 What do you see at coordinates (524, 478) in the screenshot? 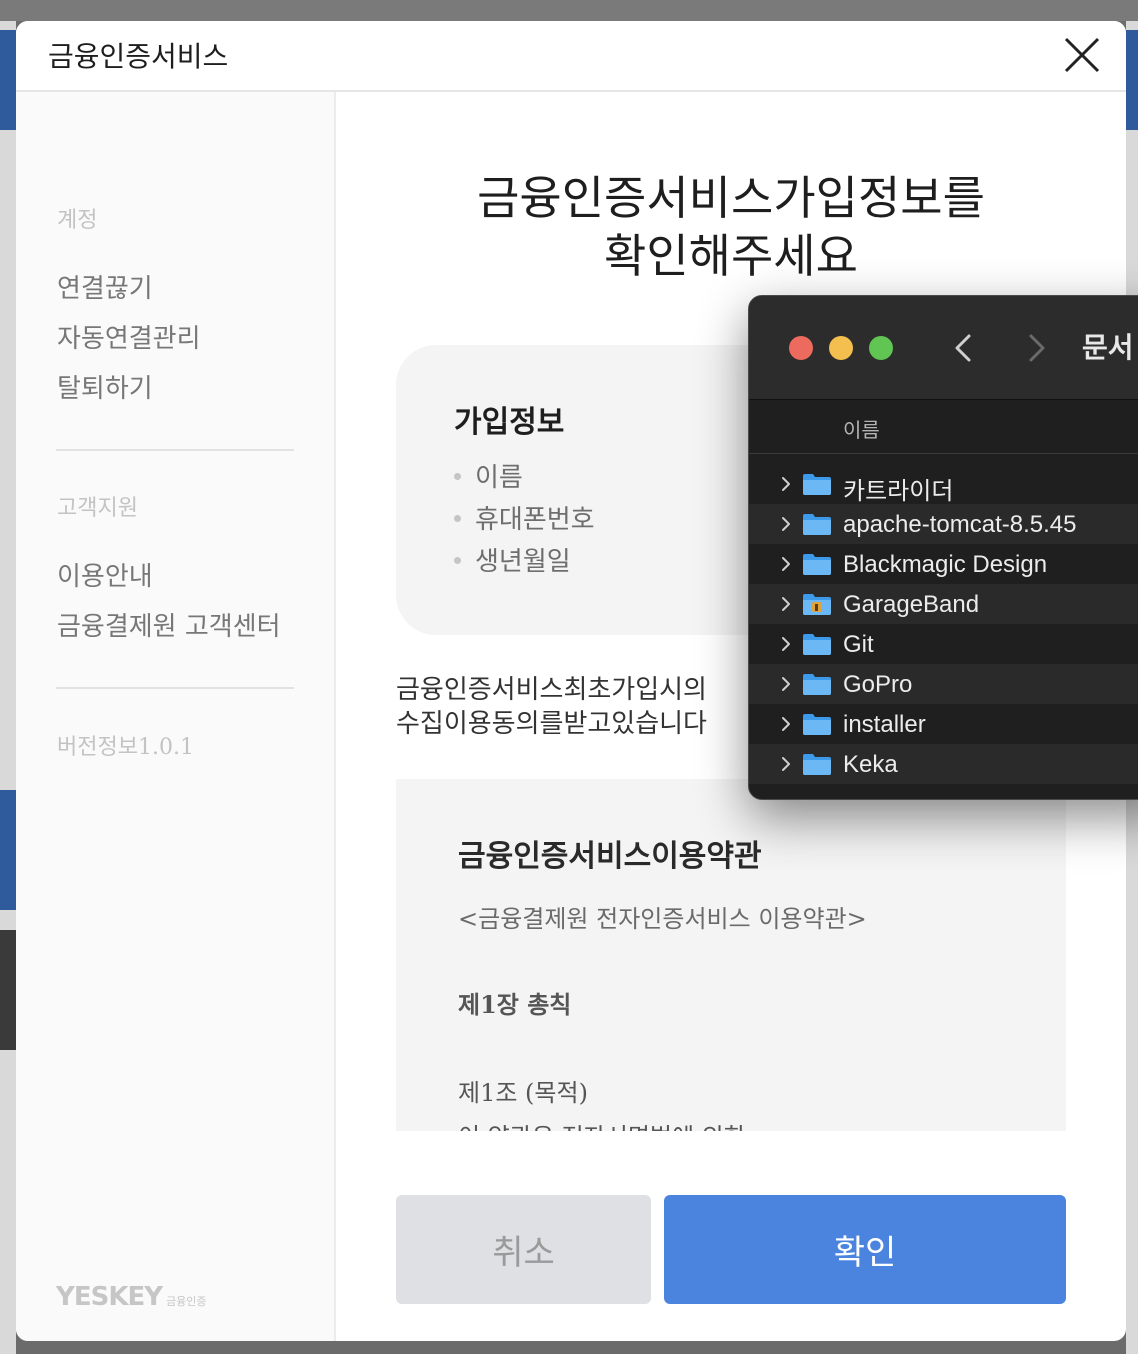
I see `list-item: 이름` at bounding box center [524, 478].